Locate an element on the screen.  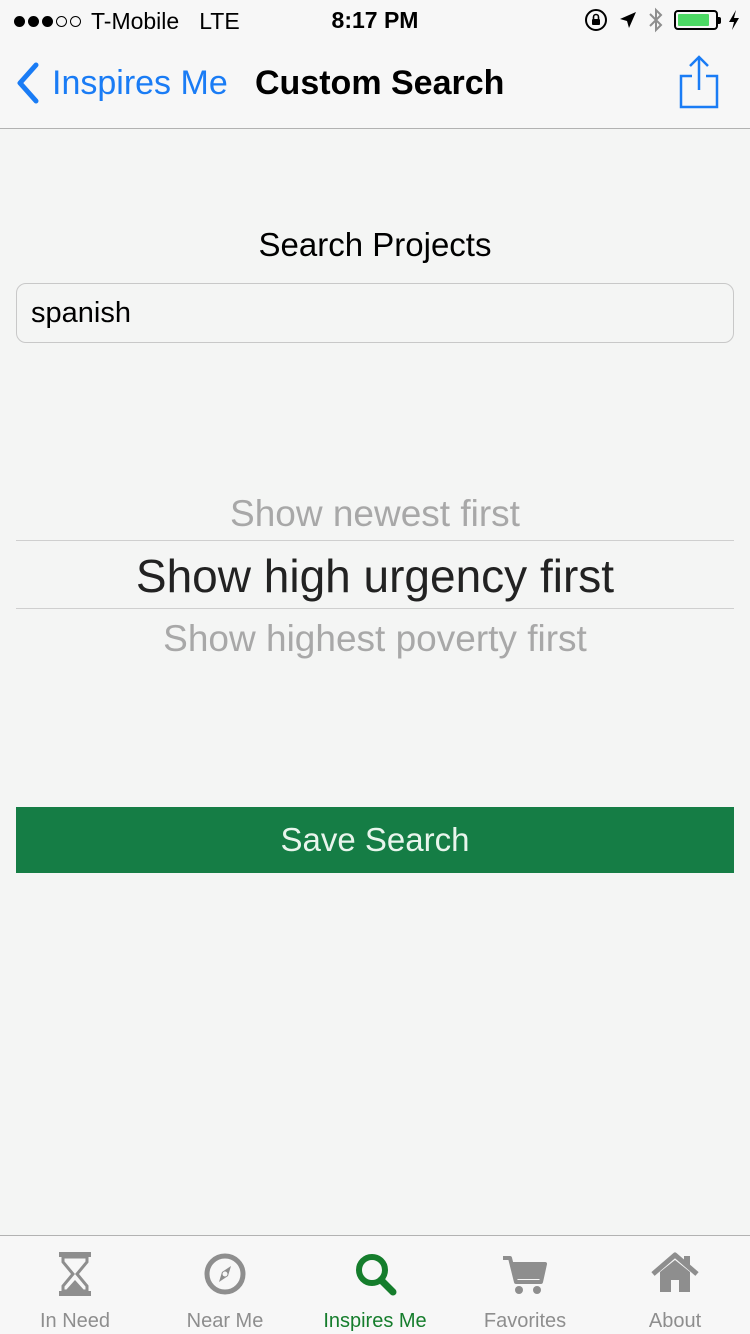
charging-bolt-icon is located at coordinates (734, 20).